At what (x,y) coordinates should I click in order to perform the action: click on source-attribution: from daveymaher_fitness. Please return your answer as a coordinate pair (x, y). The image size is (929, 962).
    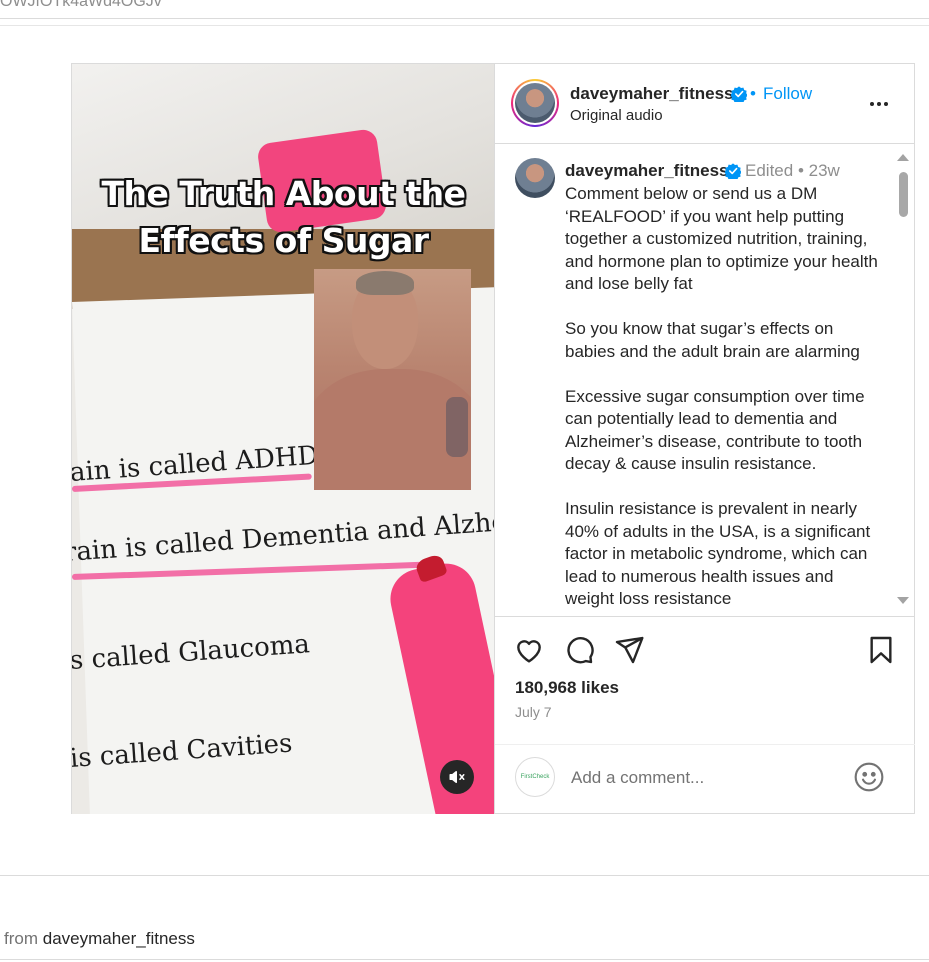
    Looking at the image, I should click on (99, 939).